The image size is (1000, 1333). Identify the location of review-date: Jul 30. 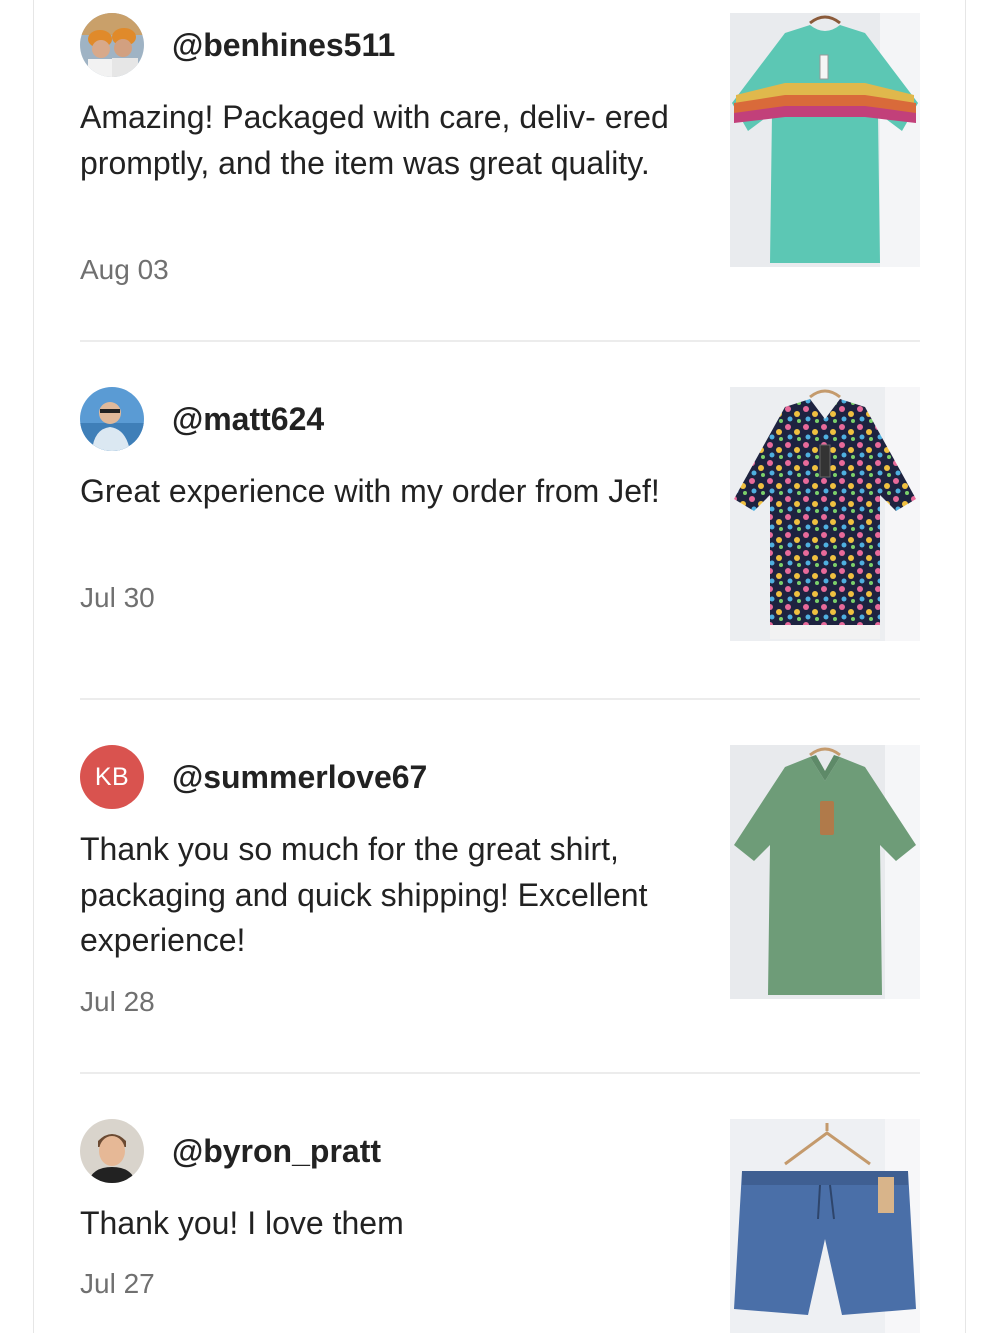
(117, 597).